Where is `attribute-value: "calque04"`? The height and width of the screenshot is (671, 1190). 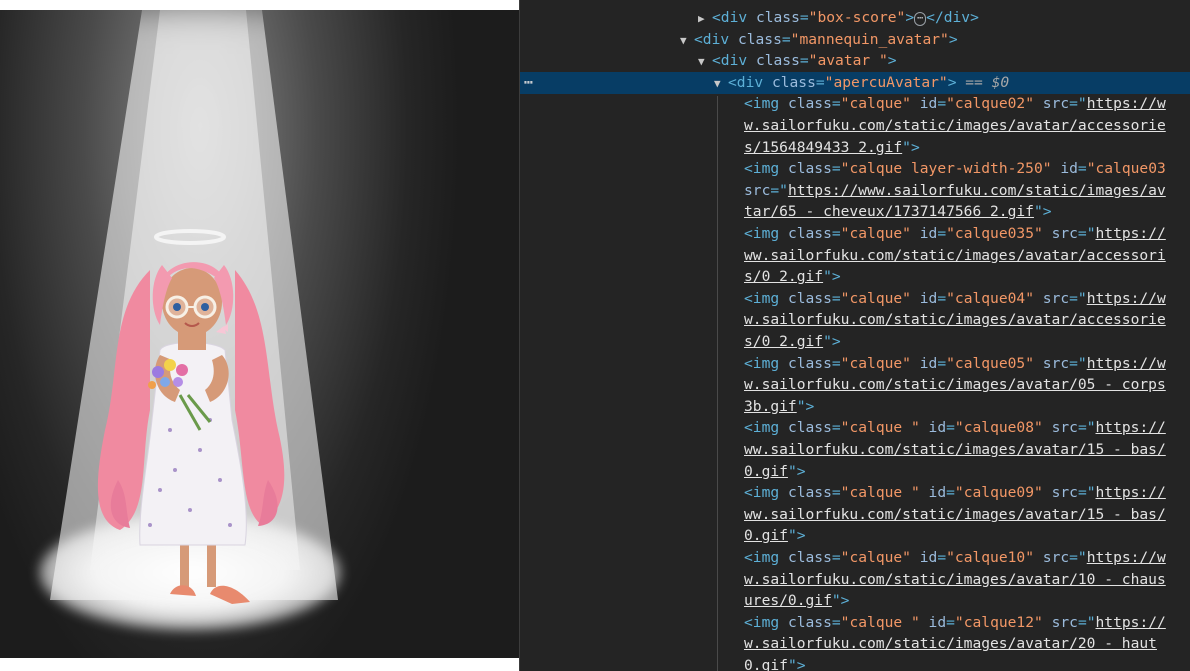
attribute-value: "calque04" is located at coordinates (994, 298).